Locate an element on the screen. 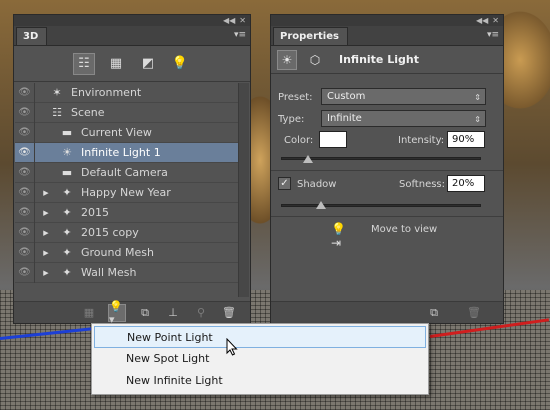 The width and height of the screenshot is (550, 410). preset-value: Custom is located at coordinates (346, 96).